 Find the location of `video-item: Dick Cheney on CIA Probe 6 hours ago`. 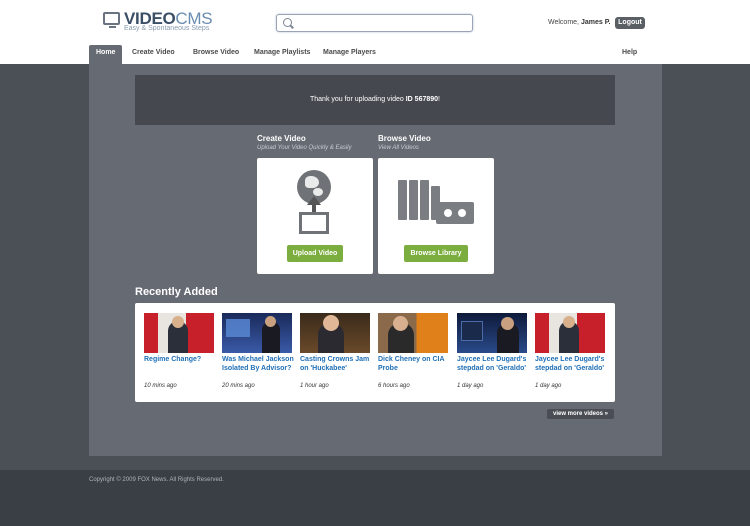

video-item: Dick Cheney on CIA Probe 6 hours ago is located at coordinates (414, 351).